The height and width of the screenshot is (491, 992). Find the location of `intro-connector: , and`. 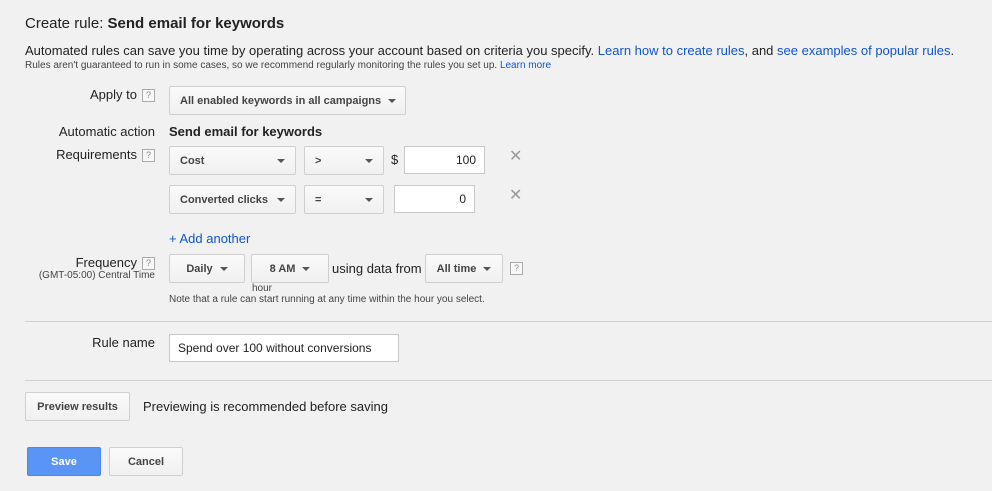

intro-connector: , and is located at coordinates (759, 50).